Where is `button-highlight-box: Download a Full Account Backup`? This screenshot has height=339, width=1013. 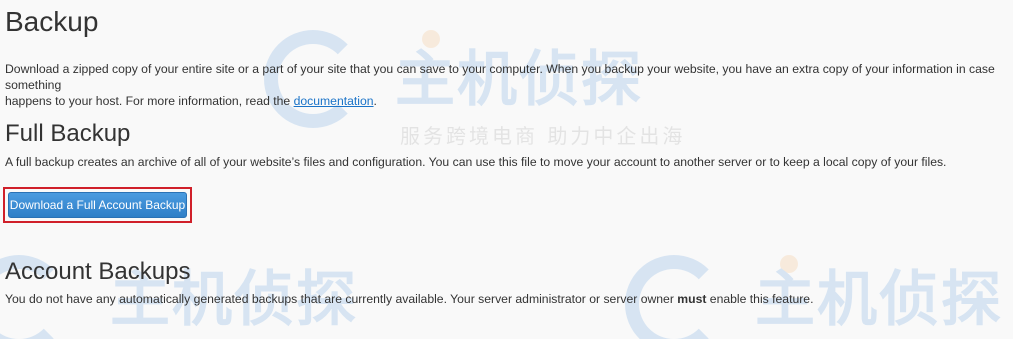
button-highlight-box: Download a Full Account Backup is located at coordinates (97, 205).